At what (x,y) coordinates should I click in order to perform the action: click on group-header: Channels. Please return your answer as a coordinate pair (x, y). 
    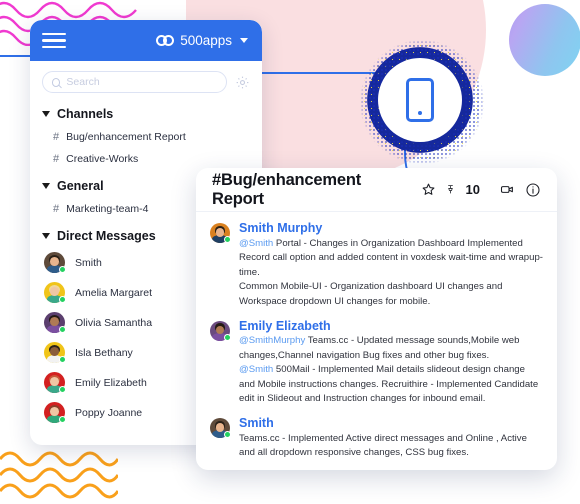
    Looking at the image, I should click on (146, 114).